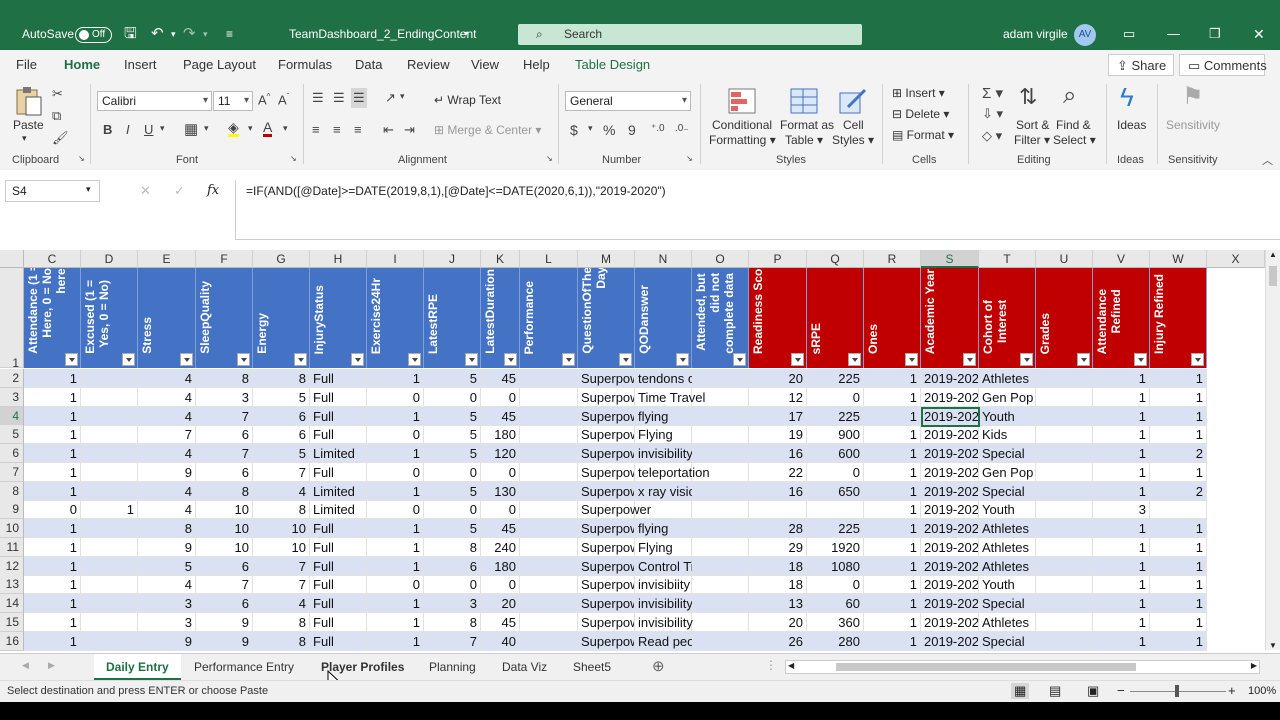  What do you see at coordinates (835, 453) in the screenshot?
I see `table-cell: 600` at bounding box center [835, 453].